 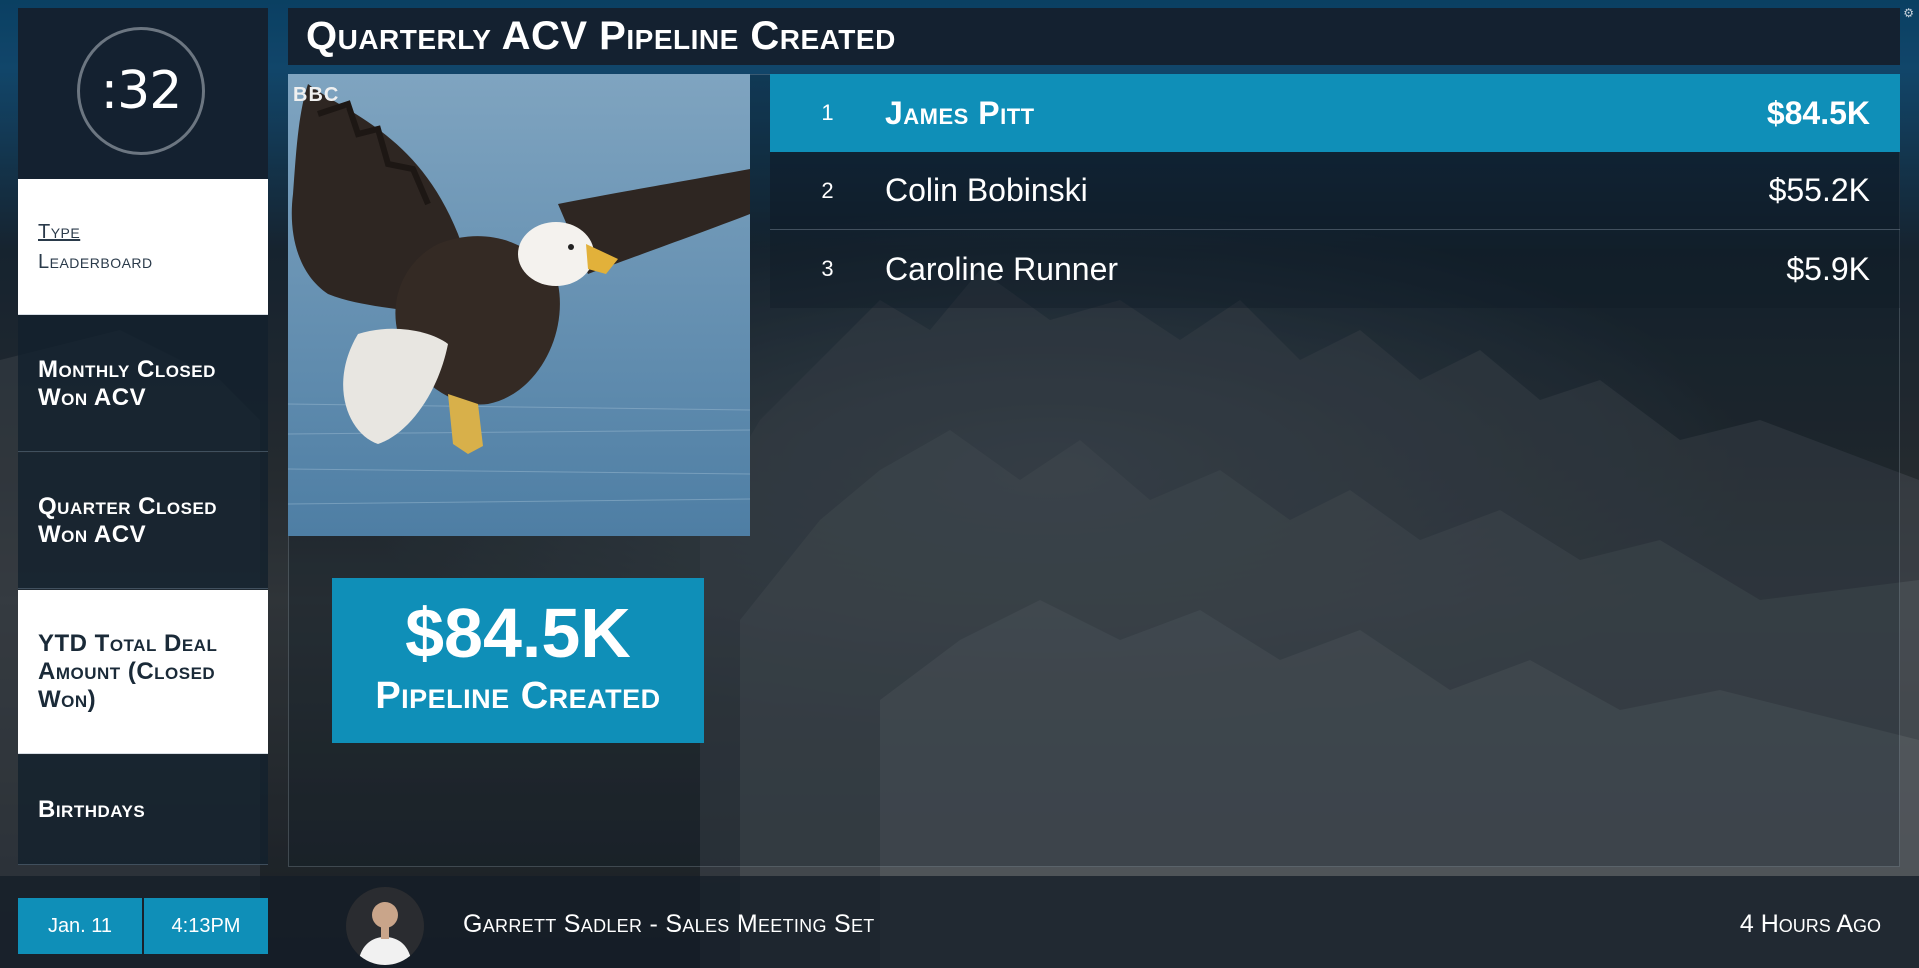 I want to click on sidebar-item-quarter-closed-won-acv: Quarter Closed Won ACV, so click(x=143, y=521).